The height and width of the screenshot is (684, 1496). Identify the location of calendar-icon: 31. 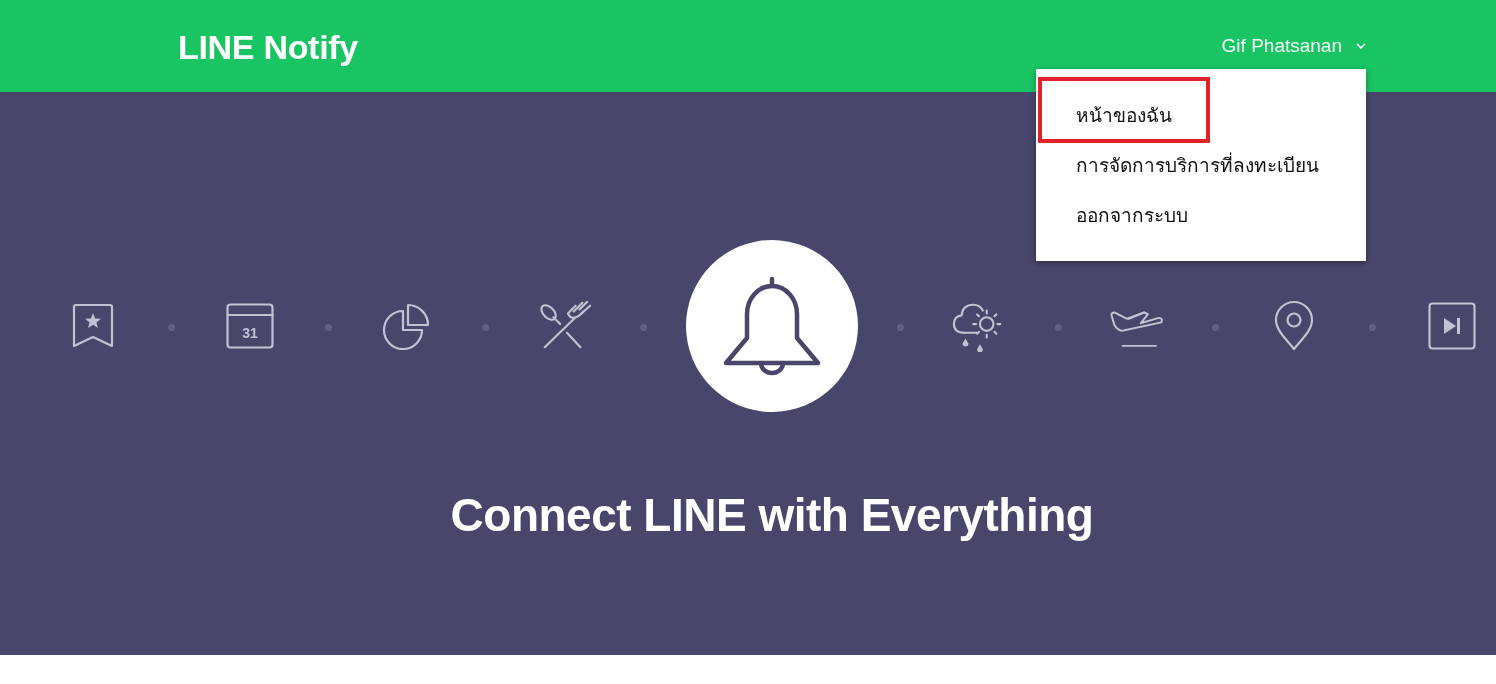
(249, 326).